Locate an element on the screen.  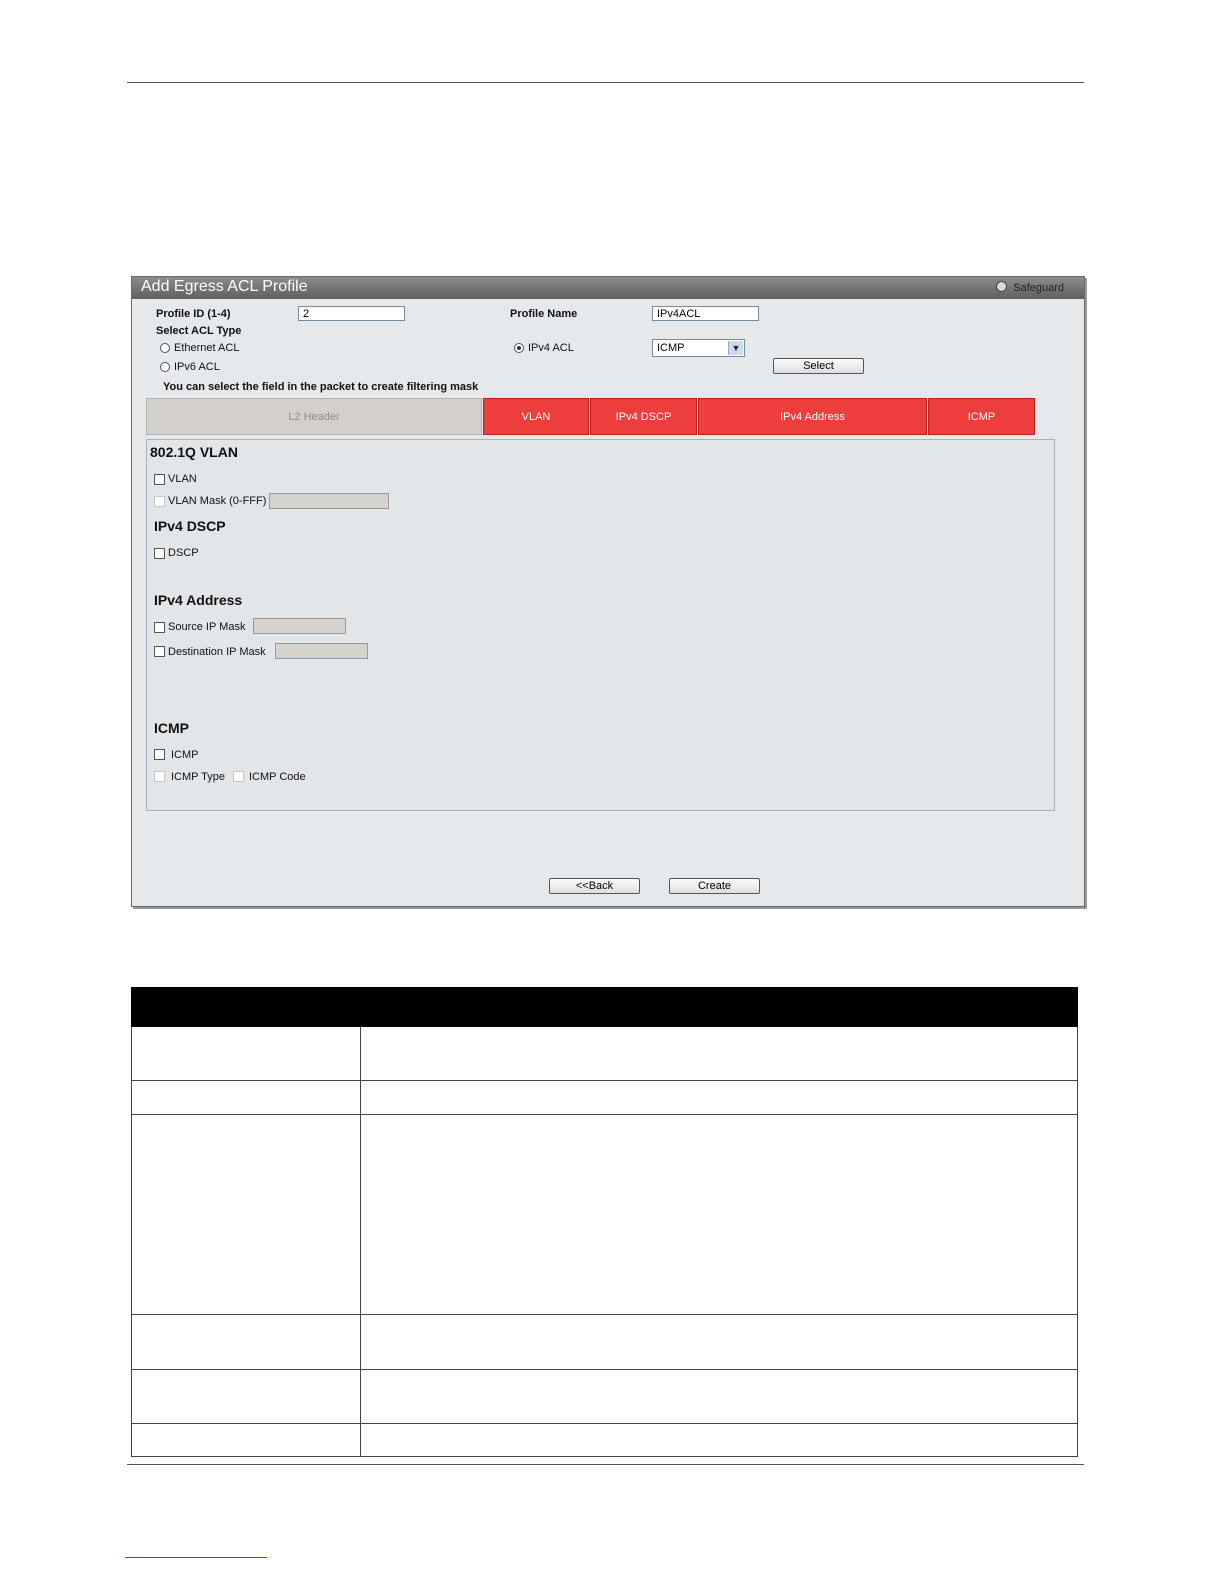
vlan-section-heading: 802.1Q VLAN is located at coordinates (194, 452).